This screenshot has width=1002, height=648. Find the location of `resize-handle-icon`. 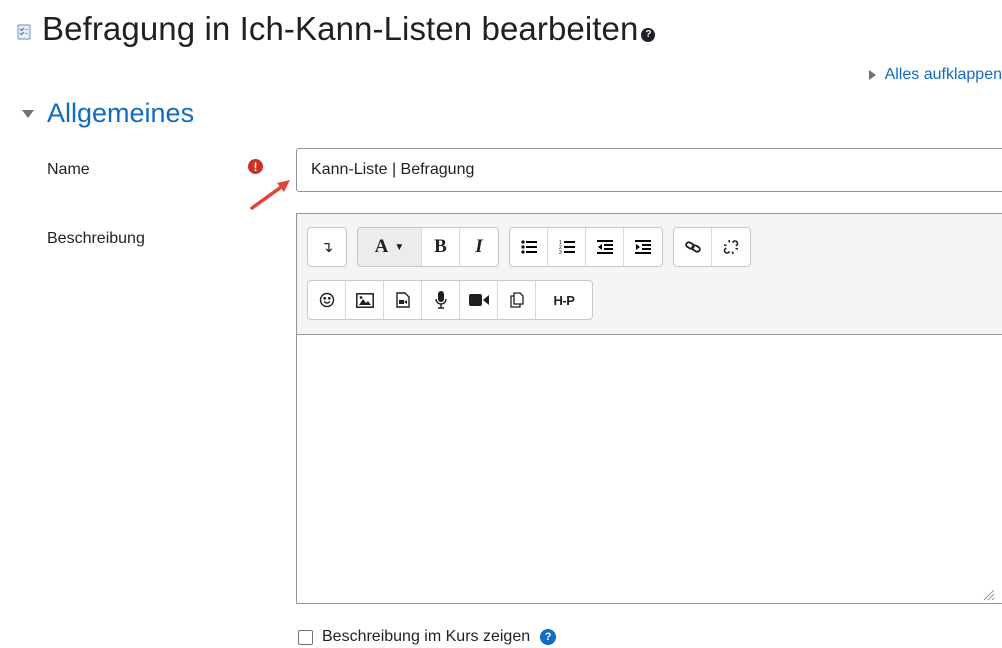

resize-handle-icon is located at coordinates (989, 595).